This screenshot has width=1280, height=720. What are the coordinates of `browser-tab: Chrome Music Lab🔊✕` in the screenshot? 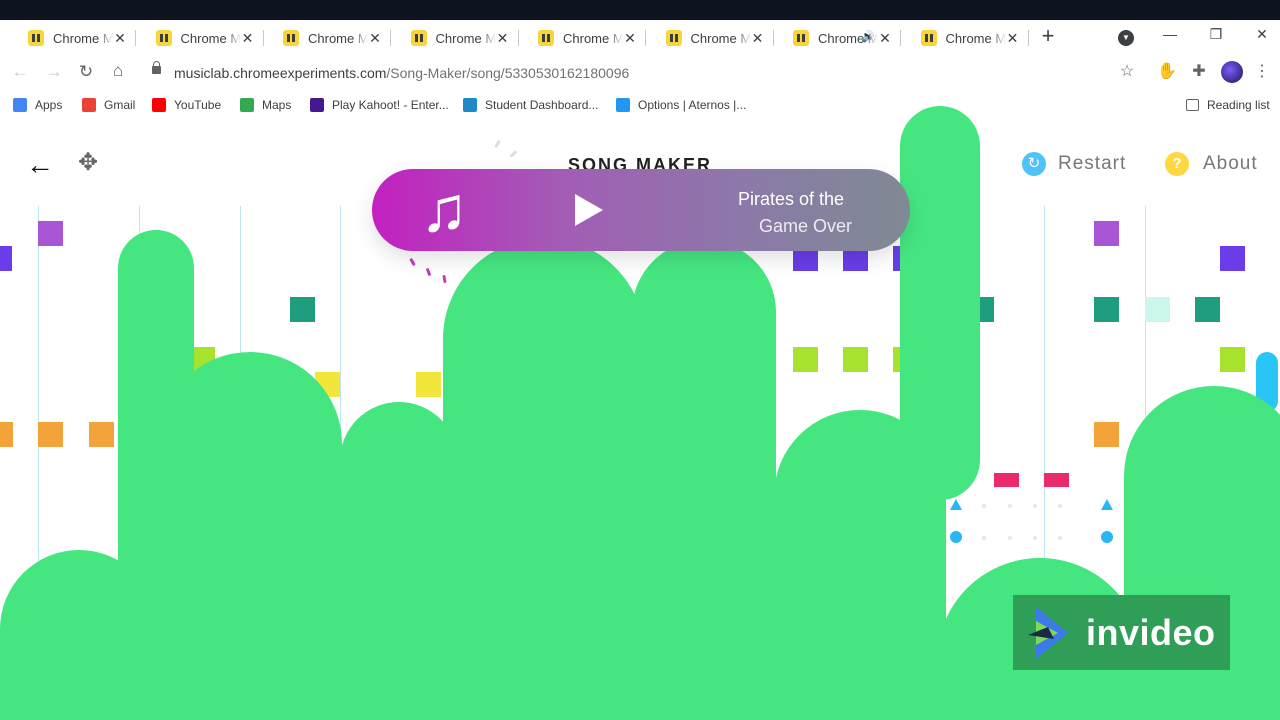 It's located at (838, 38).